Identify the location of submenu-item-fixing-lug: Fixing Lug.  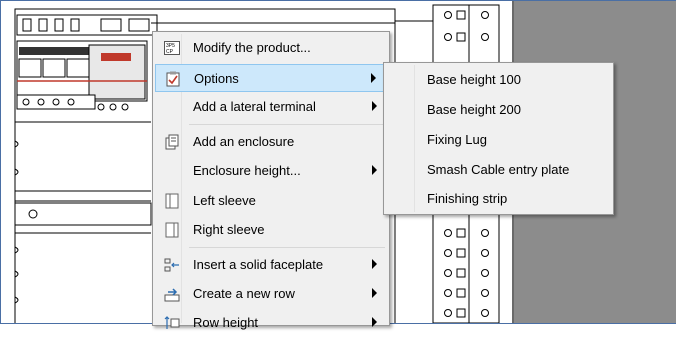
(498, 139).